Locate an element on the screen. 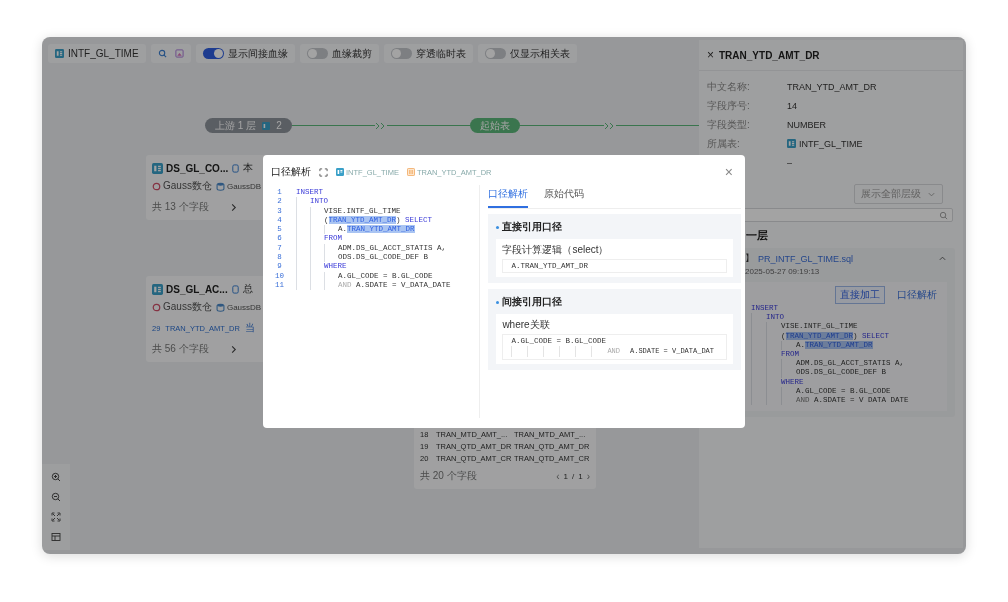 The width and height of the screenshot is (1008, 602). field-label: 字段计算逻辑（select） is located at coordinates (556, 250).